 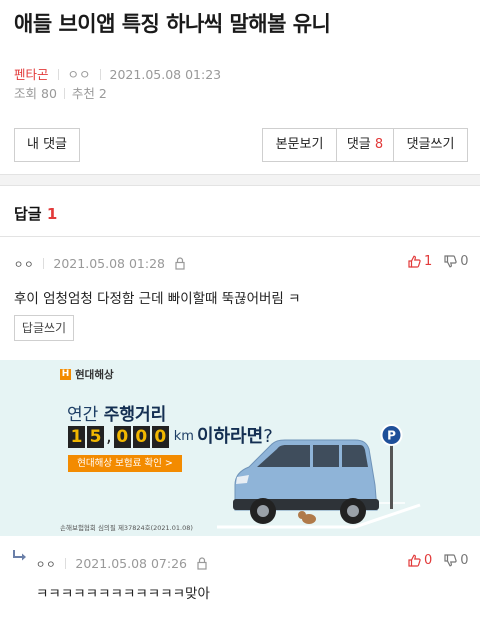 What do you see at coordinates (94, 375) in the screenshot?
I see `ad-brand-name: 현대해상` at bounding box center [94, 375].